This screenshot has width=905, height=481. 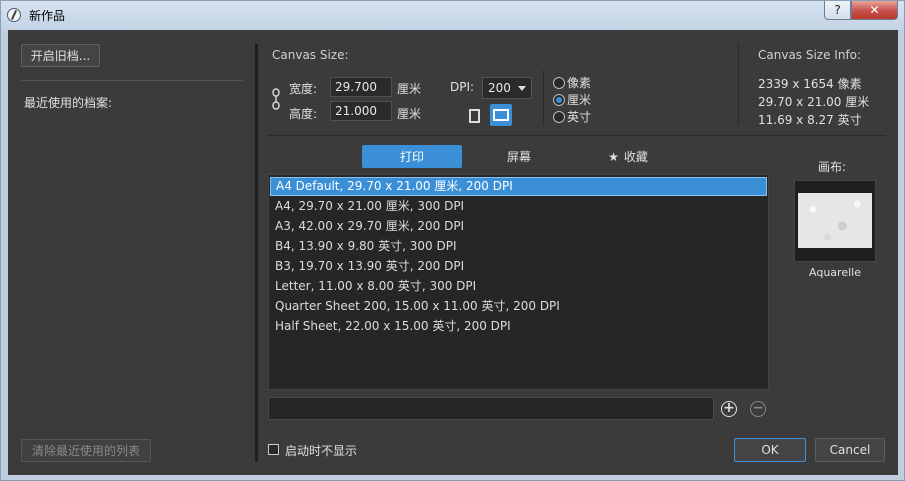 I want to click on help-button: ?, so click(x=837, y=10).